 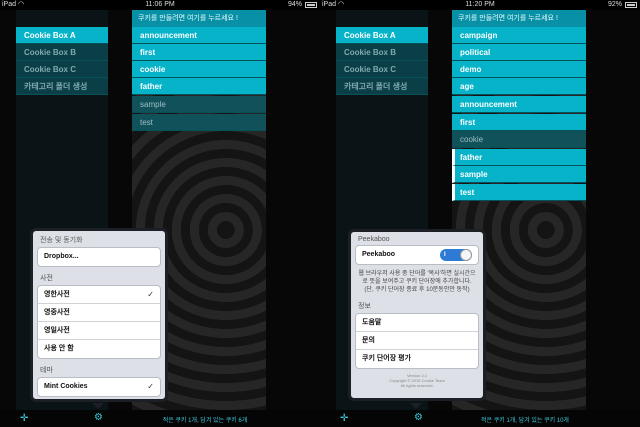 I want to click on list-item: campaign, so click(x=519, y=35).